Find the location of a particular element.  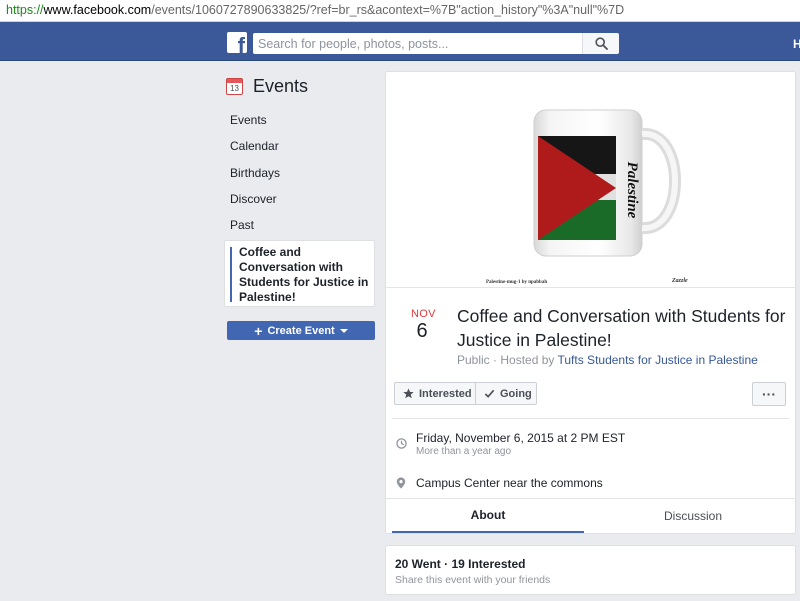

calendar-icon: 13 is located at coordinates (234, 86).